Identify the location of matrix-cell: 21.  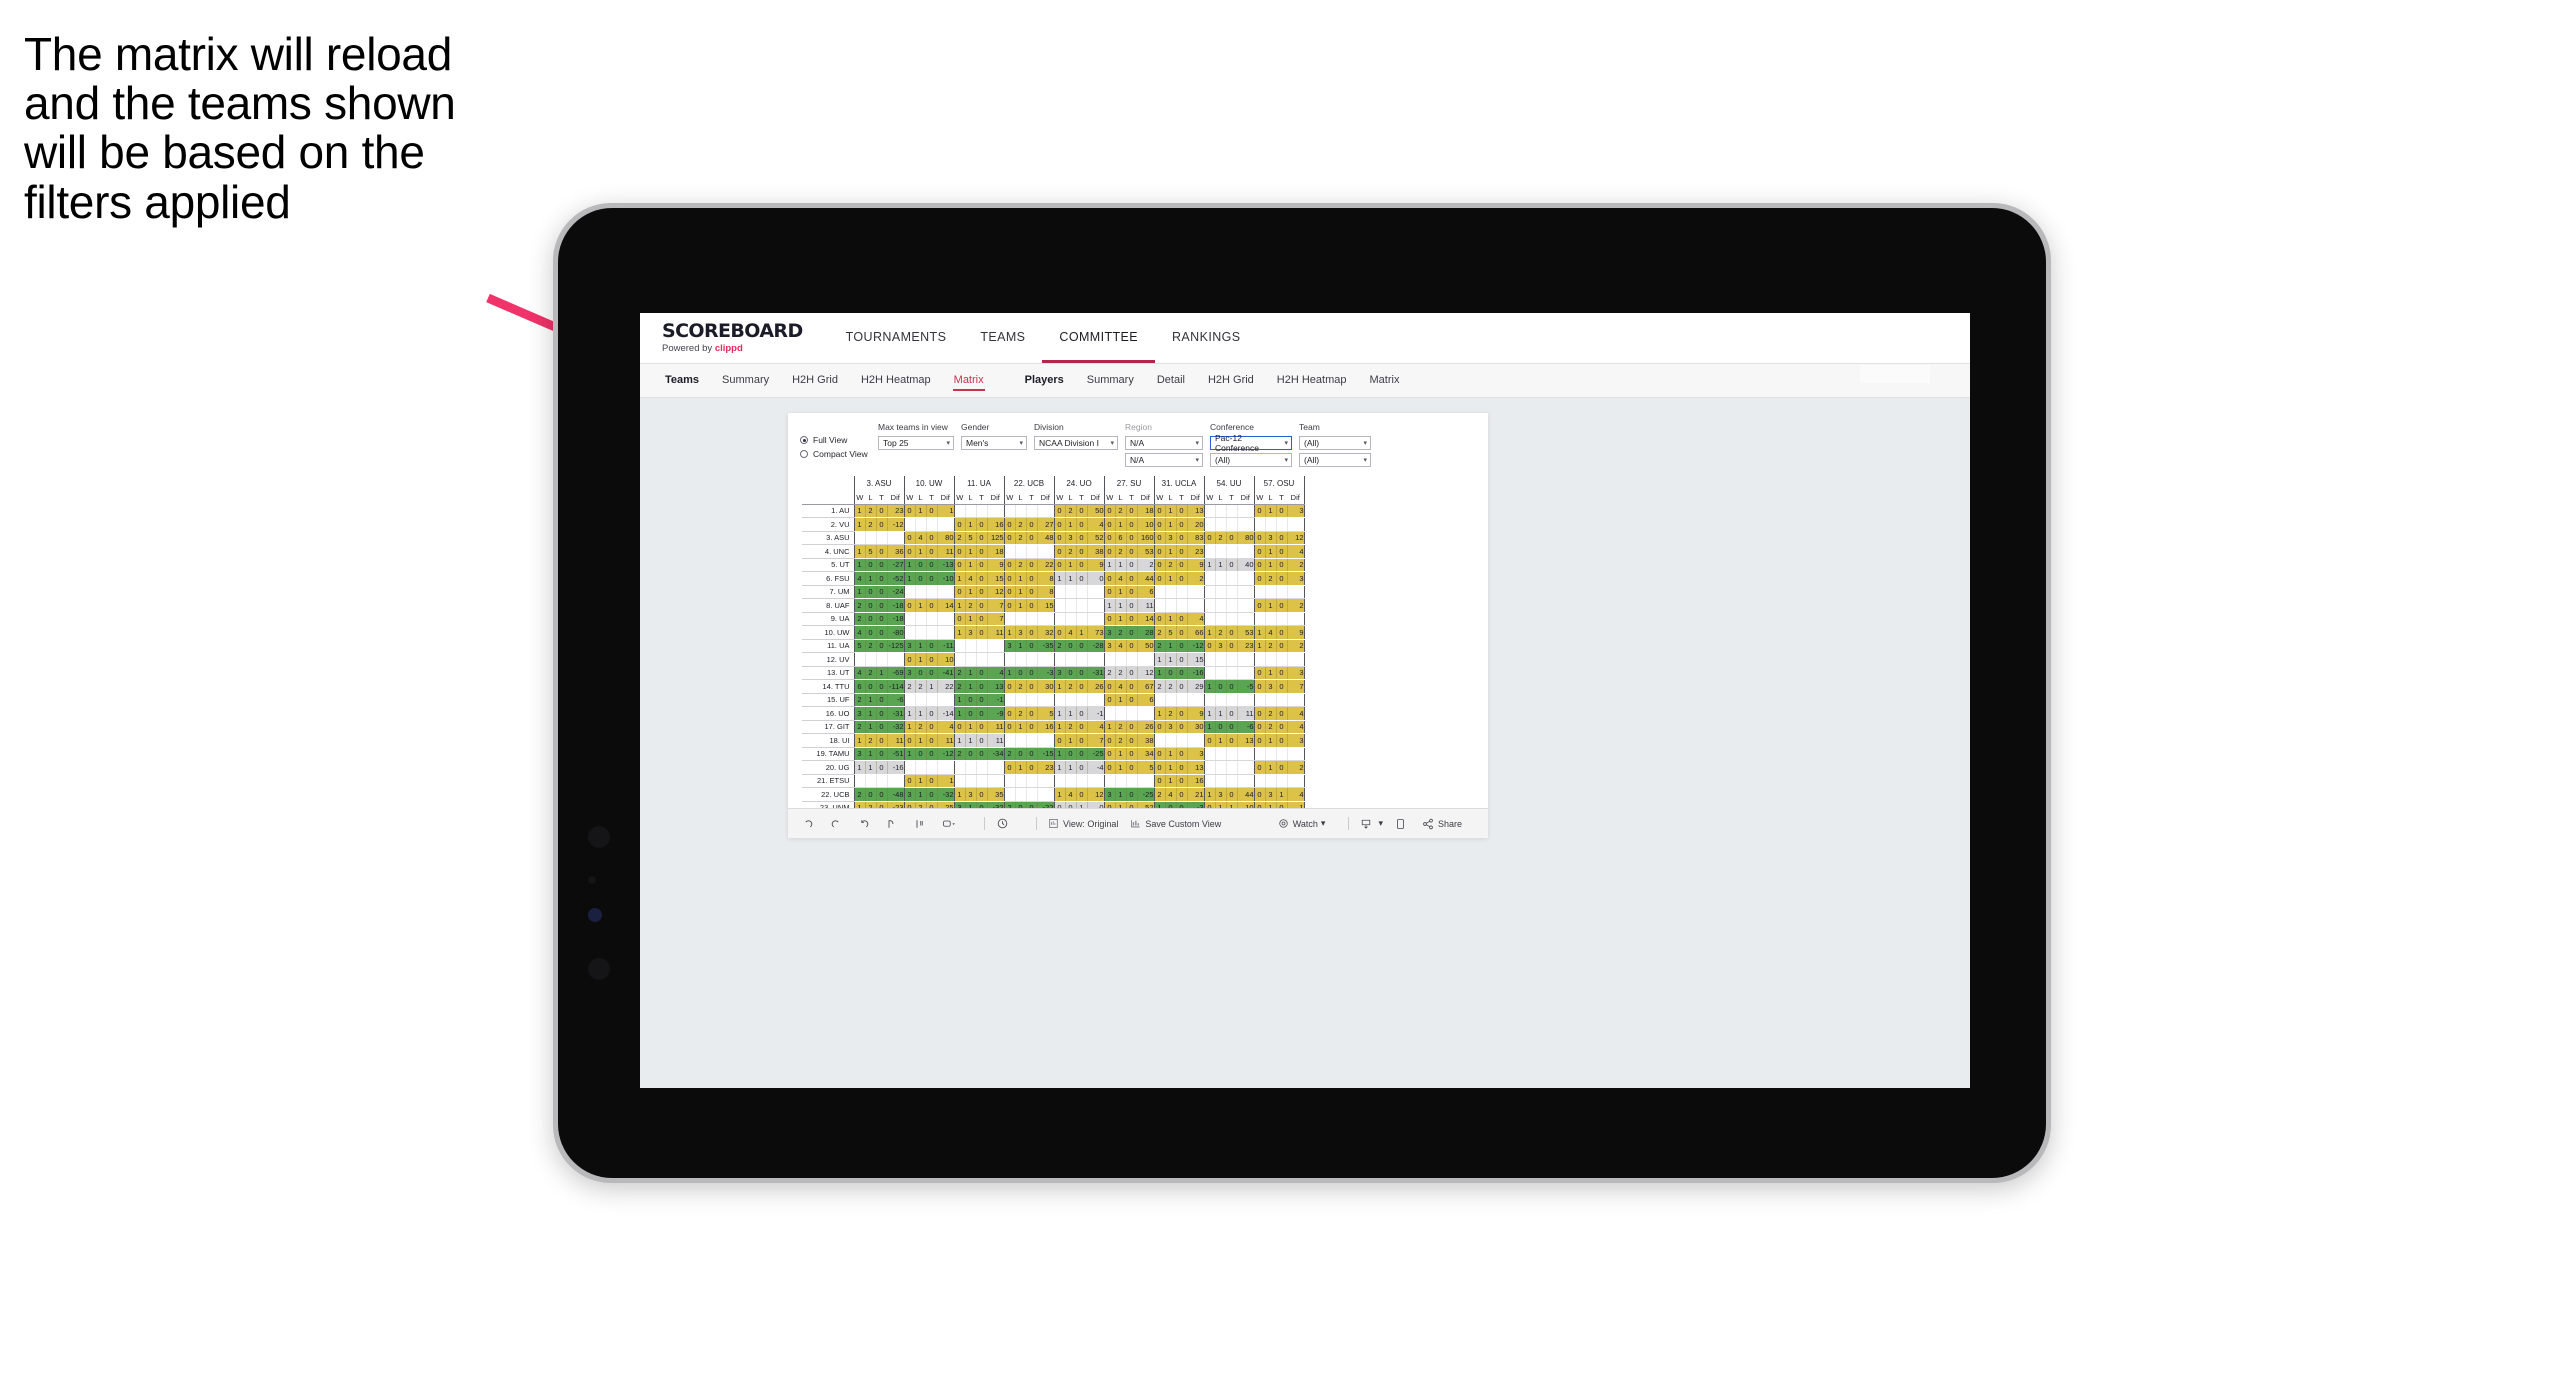
(1196, 794).